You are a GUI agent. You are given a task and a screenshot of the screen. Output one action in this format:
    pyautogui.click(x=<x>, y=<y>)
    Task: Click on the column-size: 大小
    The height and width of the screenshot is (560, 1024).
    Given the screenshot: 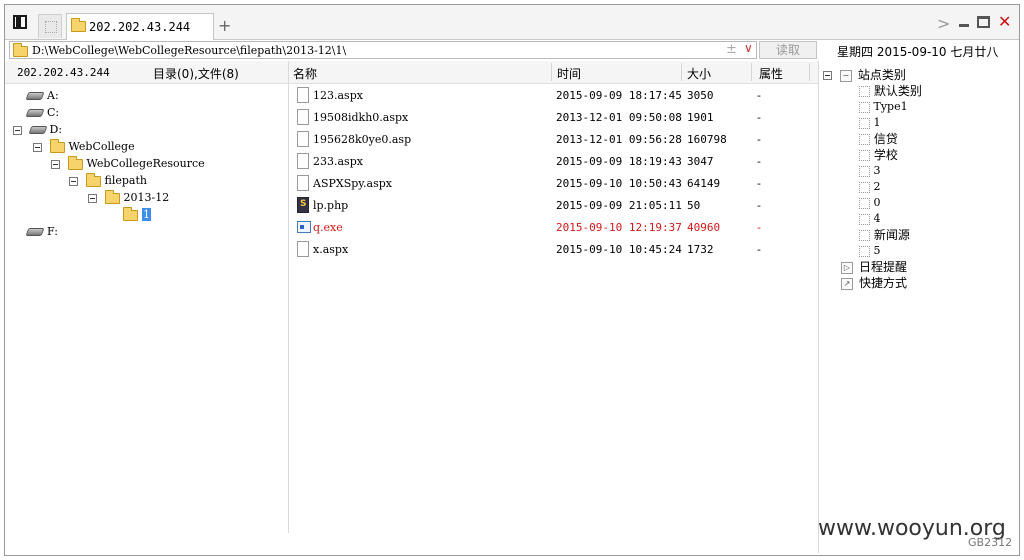 What is the action you would take?
    pyautogui.click(x=699, y=73)
    